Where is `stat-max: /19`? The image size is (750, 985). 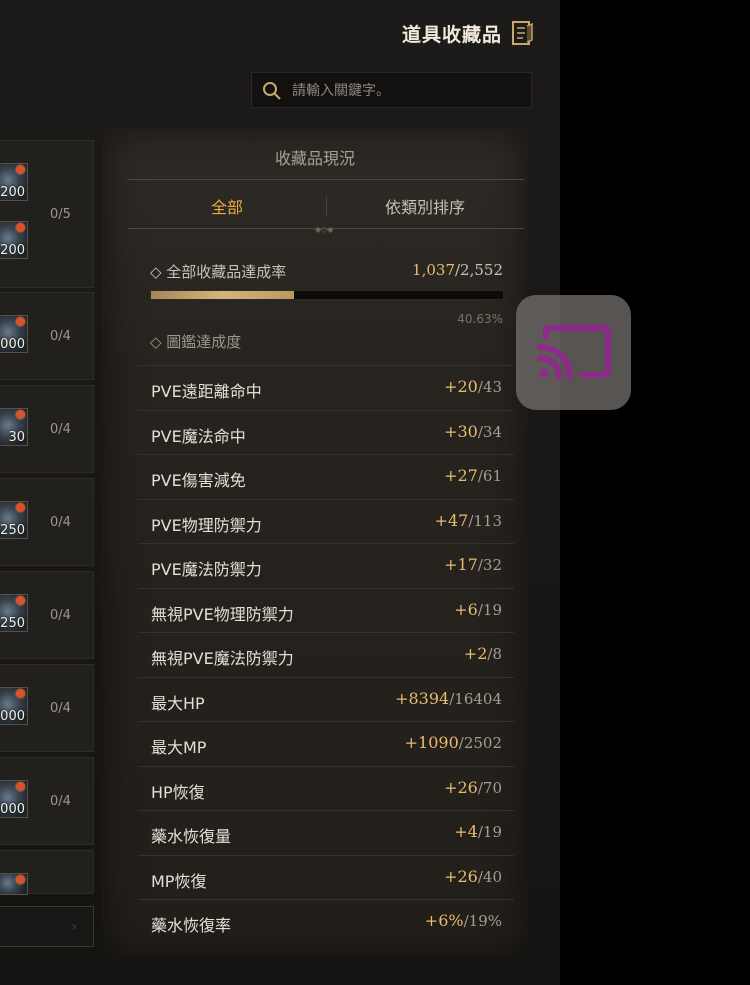
stat-max: /19 is located at coordinates (489, 609).